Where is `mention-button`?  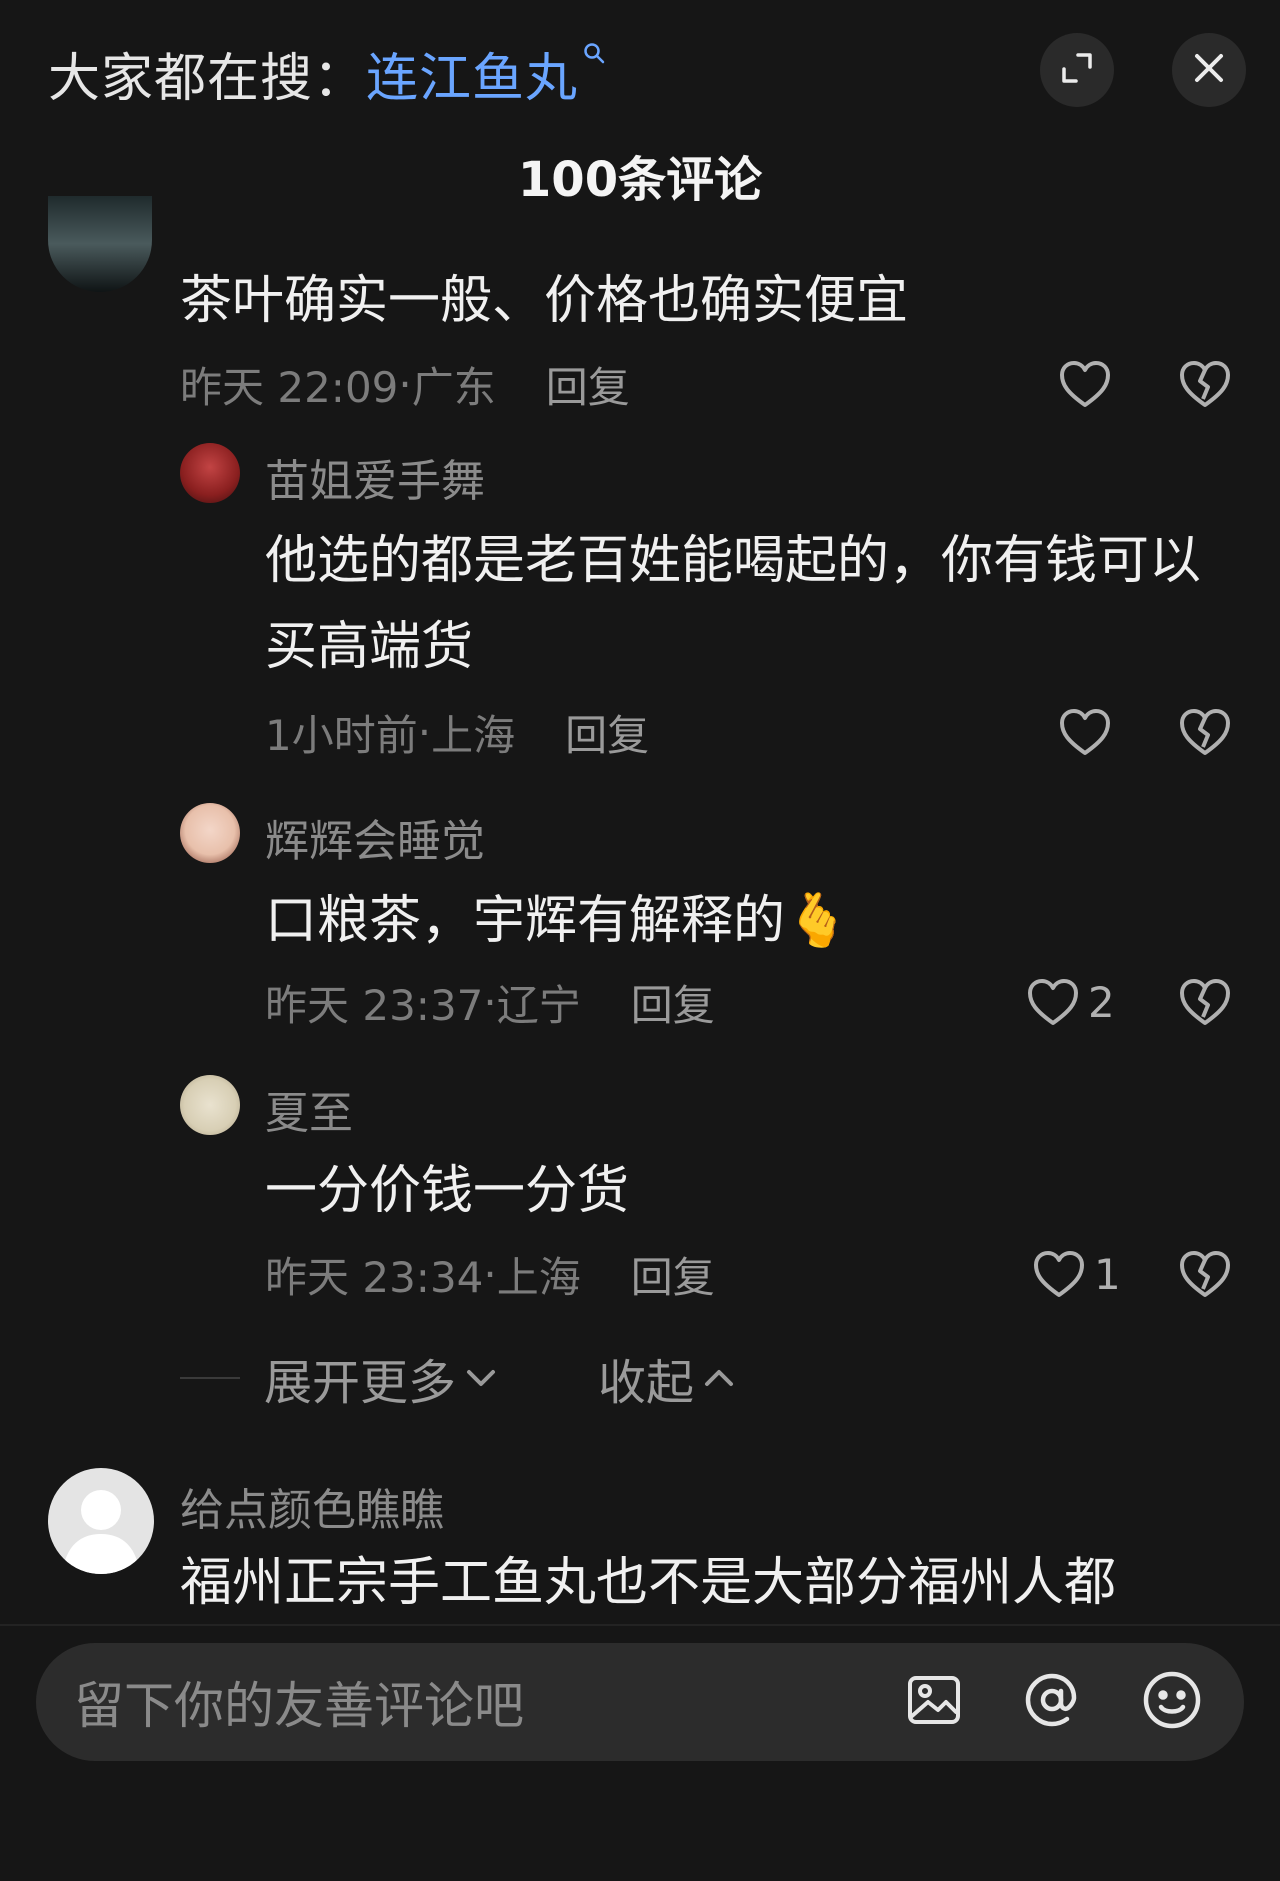
mention-button is located at coordinates (1052, 1702).